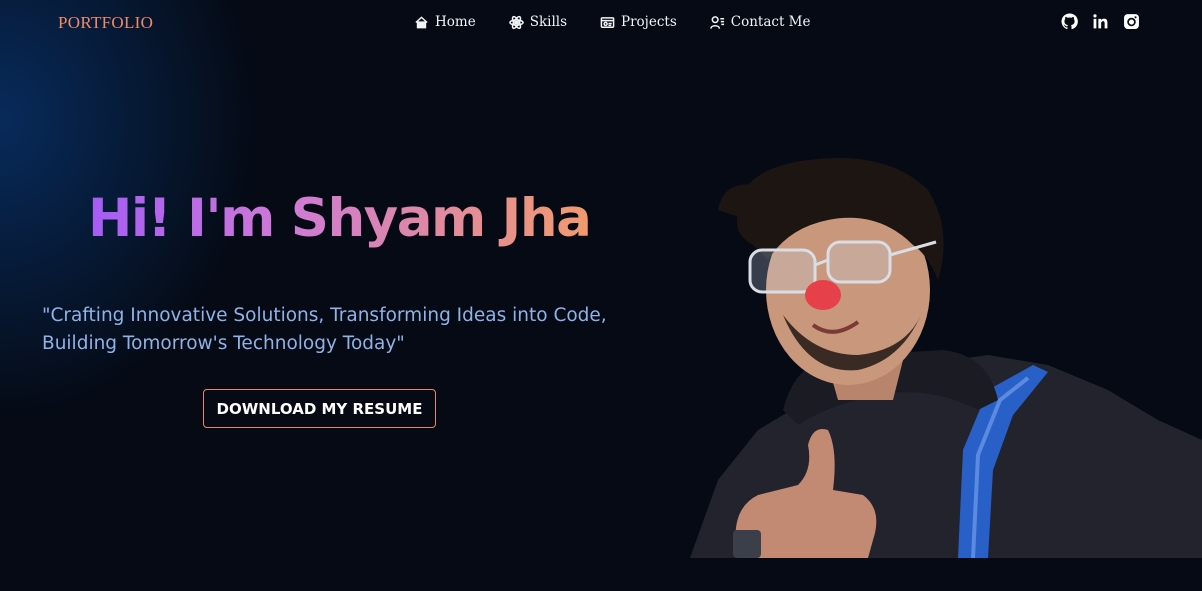 The height and width of the screenshot is (591, 1202). I want to click on social-links, so click(1100, 21).